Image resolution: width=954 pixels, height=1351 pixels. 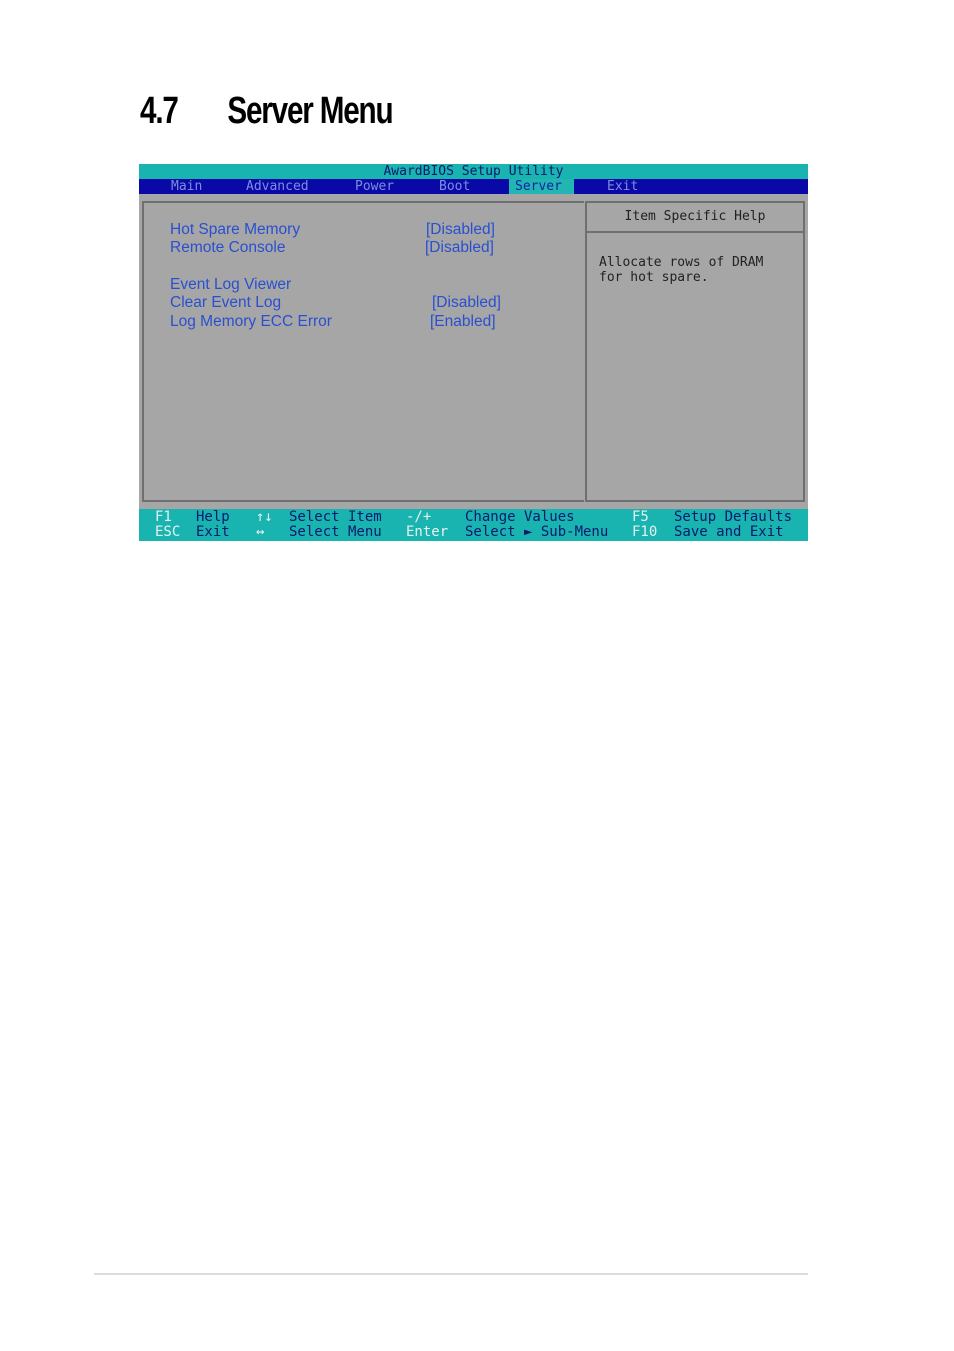 What do you see at coordinates (163, 517) in the screenshot?
I see `key-f1: F1` at bounding box center [163, 517].